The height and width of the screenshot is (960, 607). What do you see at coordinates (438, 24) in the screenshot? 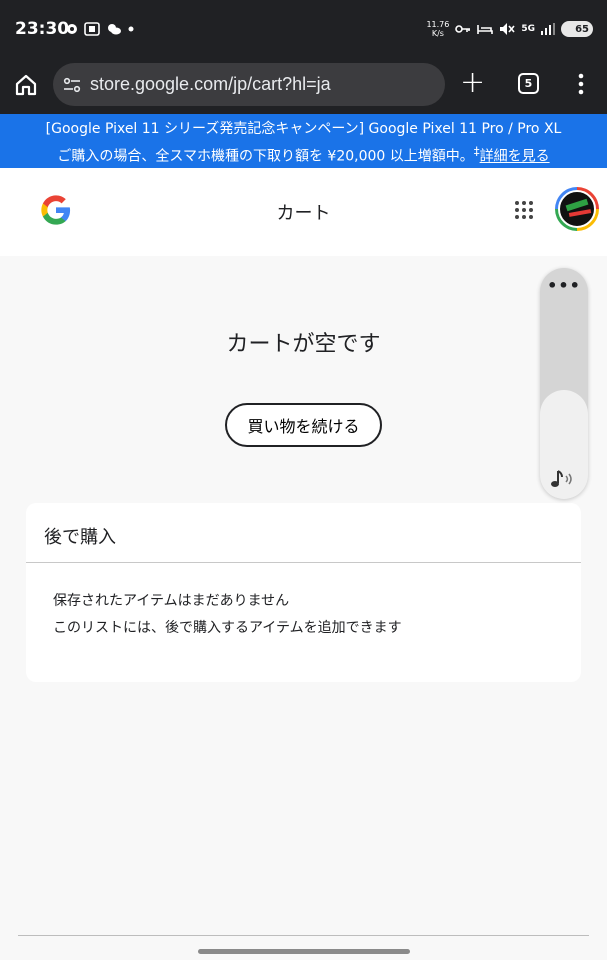
I see `speed-value: 11.76` at bounding box center [438, 24].